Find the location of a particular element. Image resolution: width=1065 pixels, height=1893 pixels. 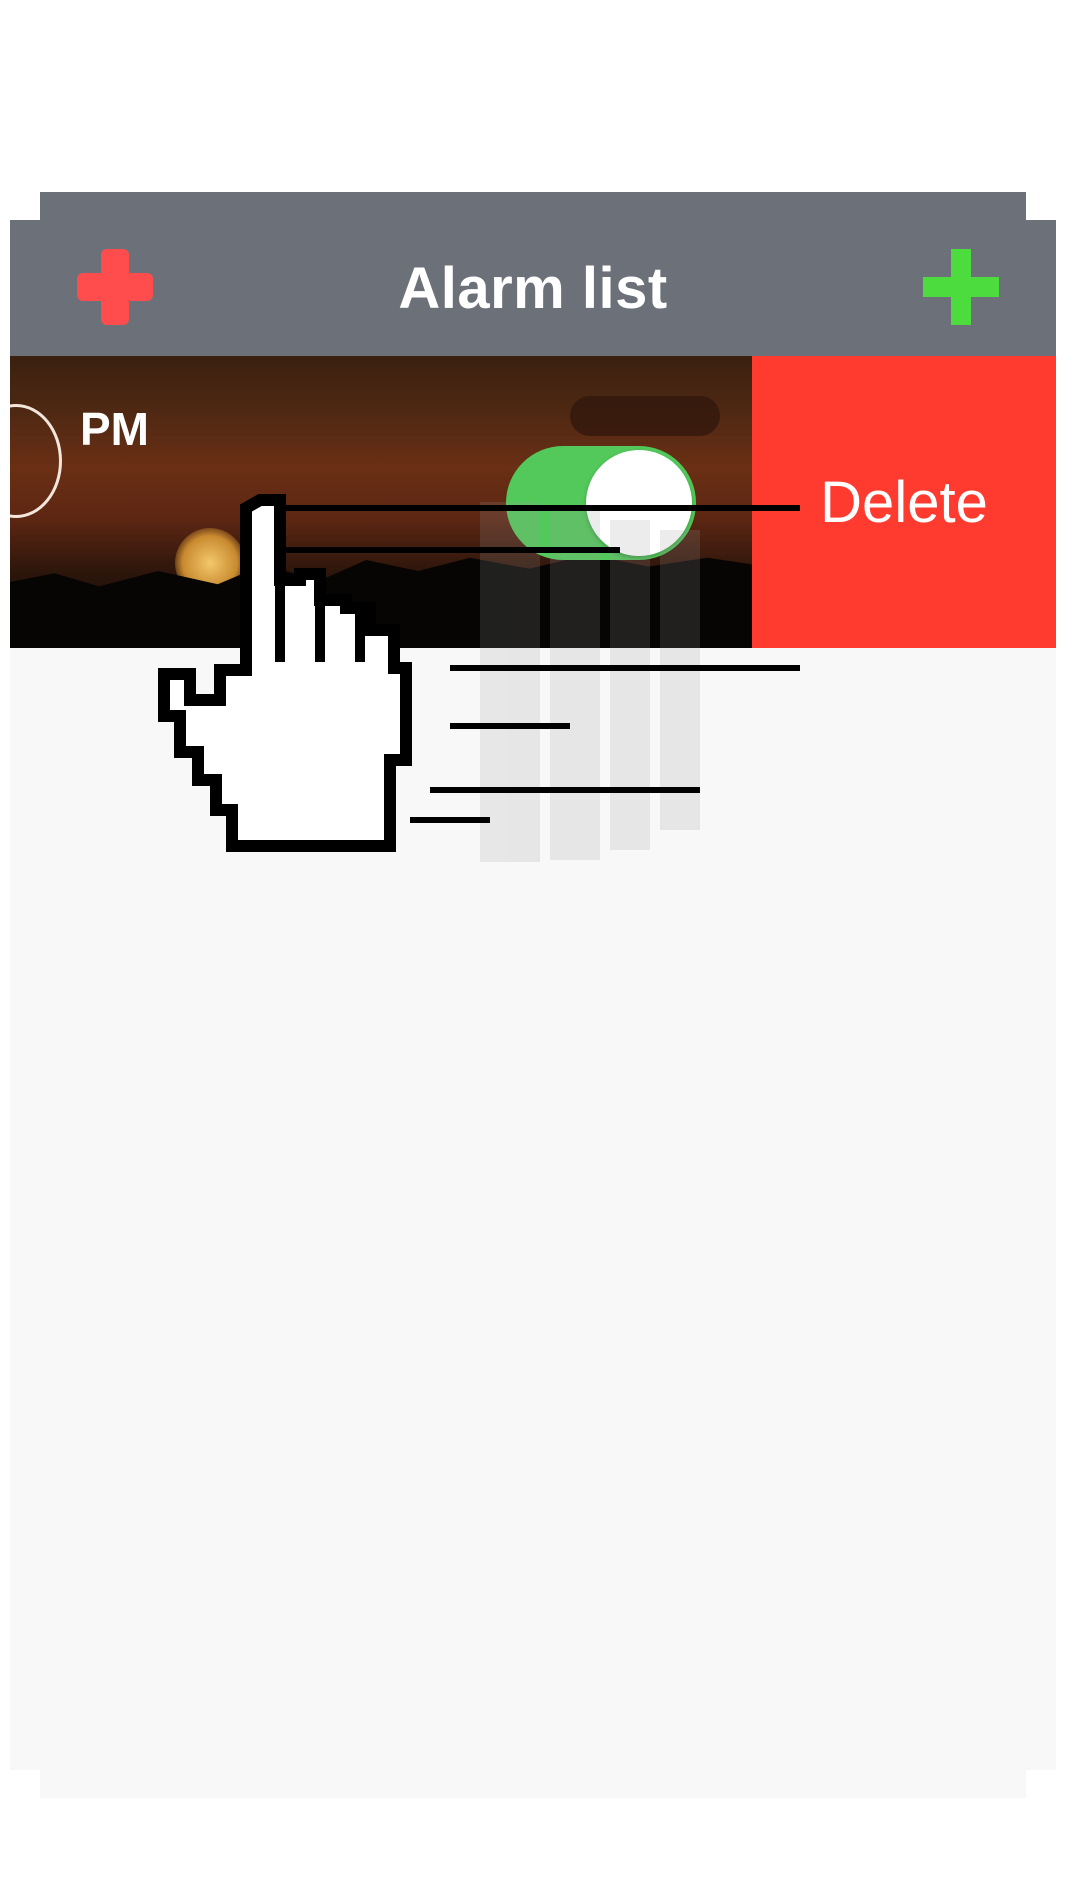

alarm-time-digit is located at coordinates (36, 461).